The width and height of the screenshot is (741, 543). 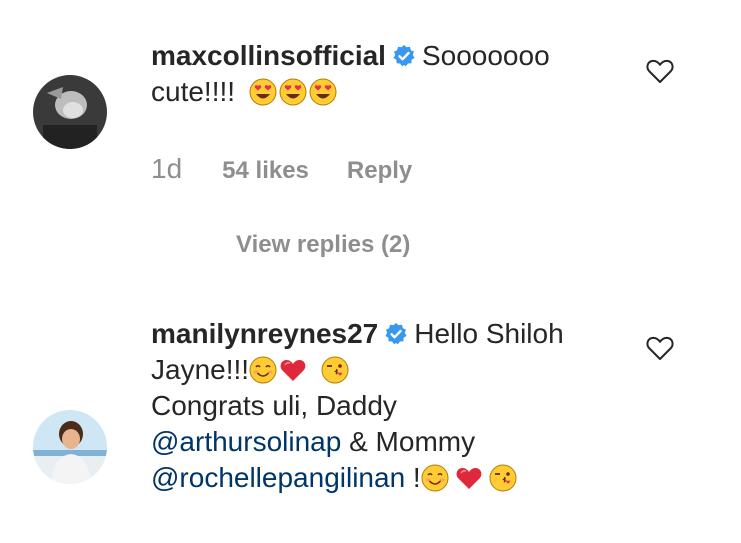 I want to click on comment-text: Hello Shiloh, so click(x=489, y=333).